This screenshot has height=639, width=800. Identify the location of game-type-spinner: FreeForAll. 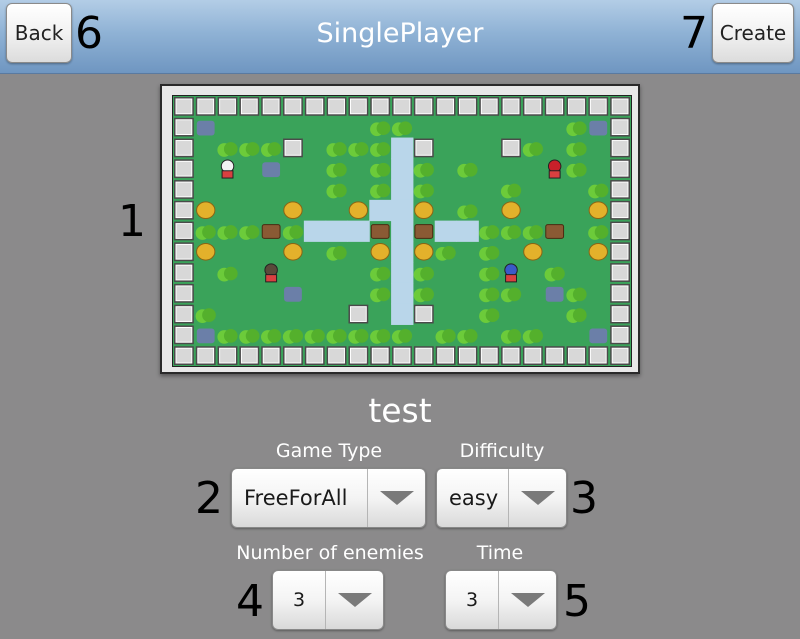
(328, 498).